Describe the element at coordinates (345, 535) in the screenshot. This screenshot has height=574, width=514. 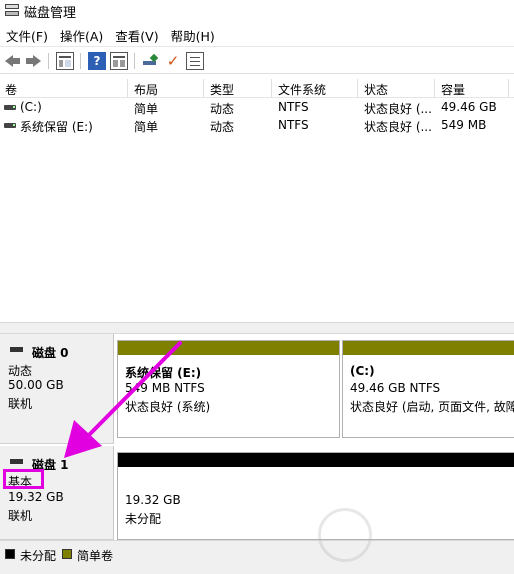
I see `watermark-circle-icon` at that location.